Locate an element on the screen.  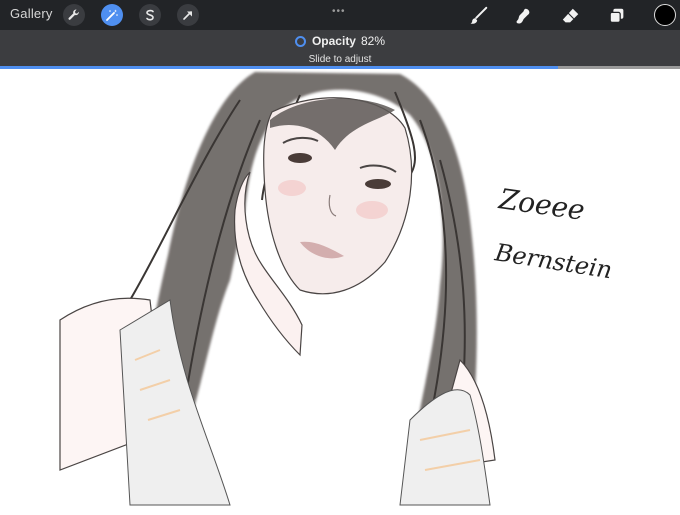
opacity-icon is located at coordinates (300, 41).